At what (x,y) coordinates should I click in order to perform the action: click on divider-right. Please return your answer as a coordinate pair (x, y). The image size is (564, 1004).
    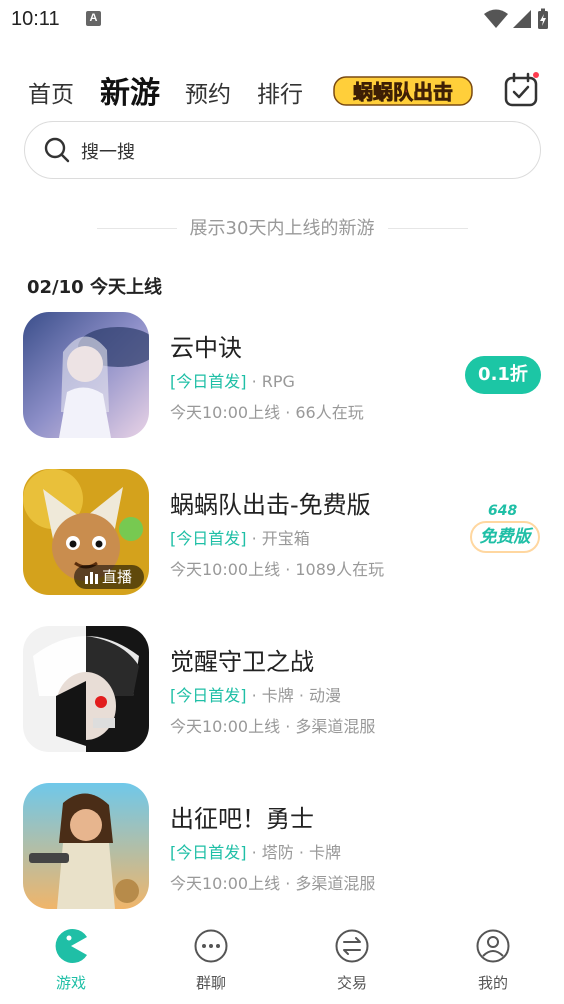
    Looking at the image, I should click on (428, 228).